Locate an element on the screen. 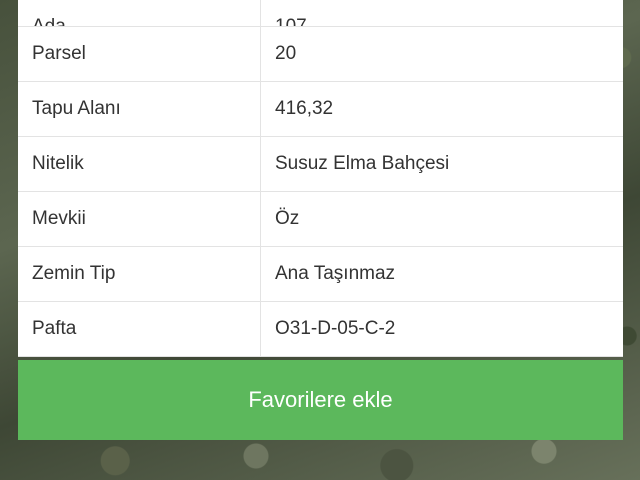 The width and height of the screenshot is (640, 480). table-row: Zemin Tip Ana Taşınmaz is located at coordinates (320, 274).